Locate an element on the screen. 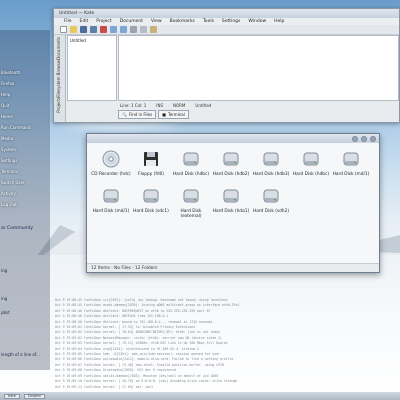 The width and height of the screenshot is (400, 400). device-label: Hard Disk (hdbc) is located at coordinates (311, 174).